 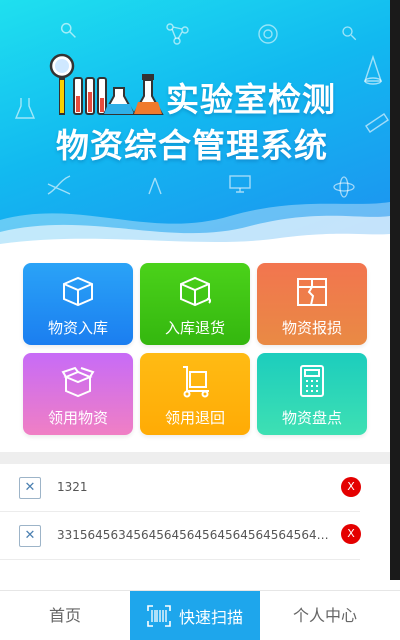 What do you see at coordinates (312, 292) in the screenshot?
I see `broken-box-icon` at bounding box center [312, 292].